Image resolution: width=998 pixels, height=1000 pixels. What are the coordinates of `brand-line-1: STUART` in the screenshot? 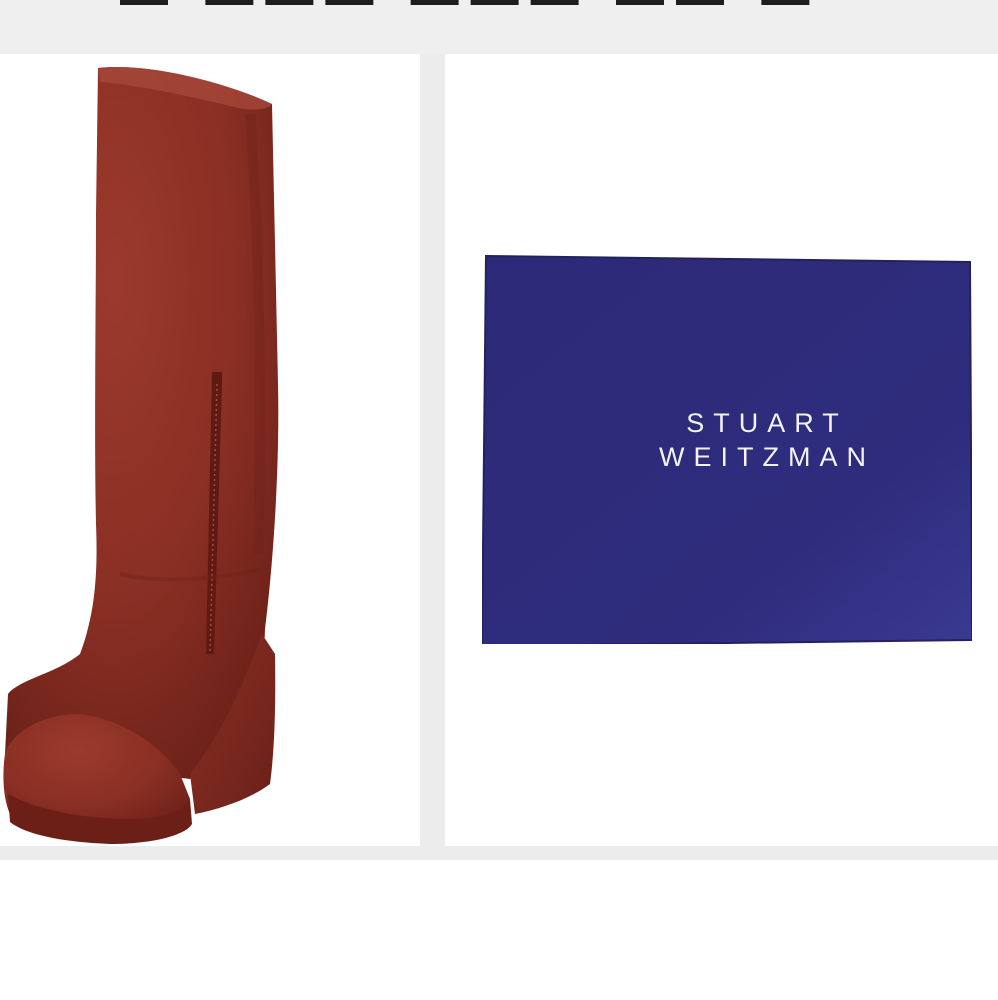 It's located at (767, 423).